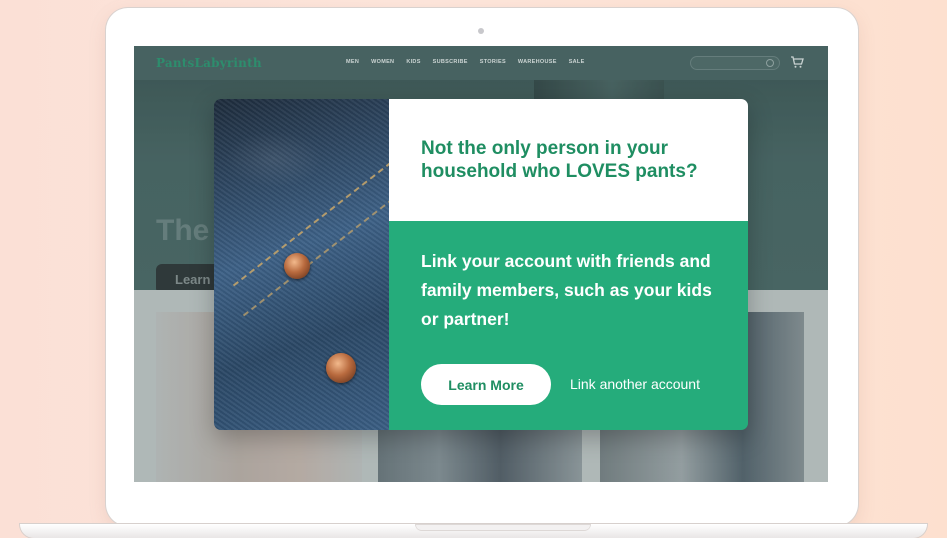 Image resolution: width=947 pixels, height=538 pixels. Describe the element at coordinates (503, 527) in the screenshot. I see `laptop-notch` at that location.